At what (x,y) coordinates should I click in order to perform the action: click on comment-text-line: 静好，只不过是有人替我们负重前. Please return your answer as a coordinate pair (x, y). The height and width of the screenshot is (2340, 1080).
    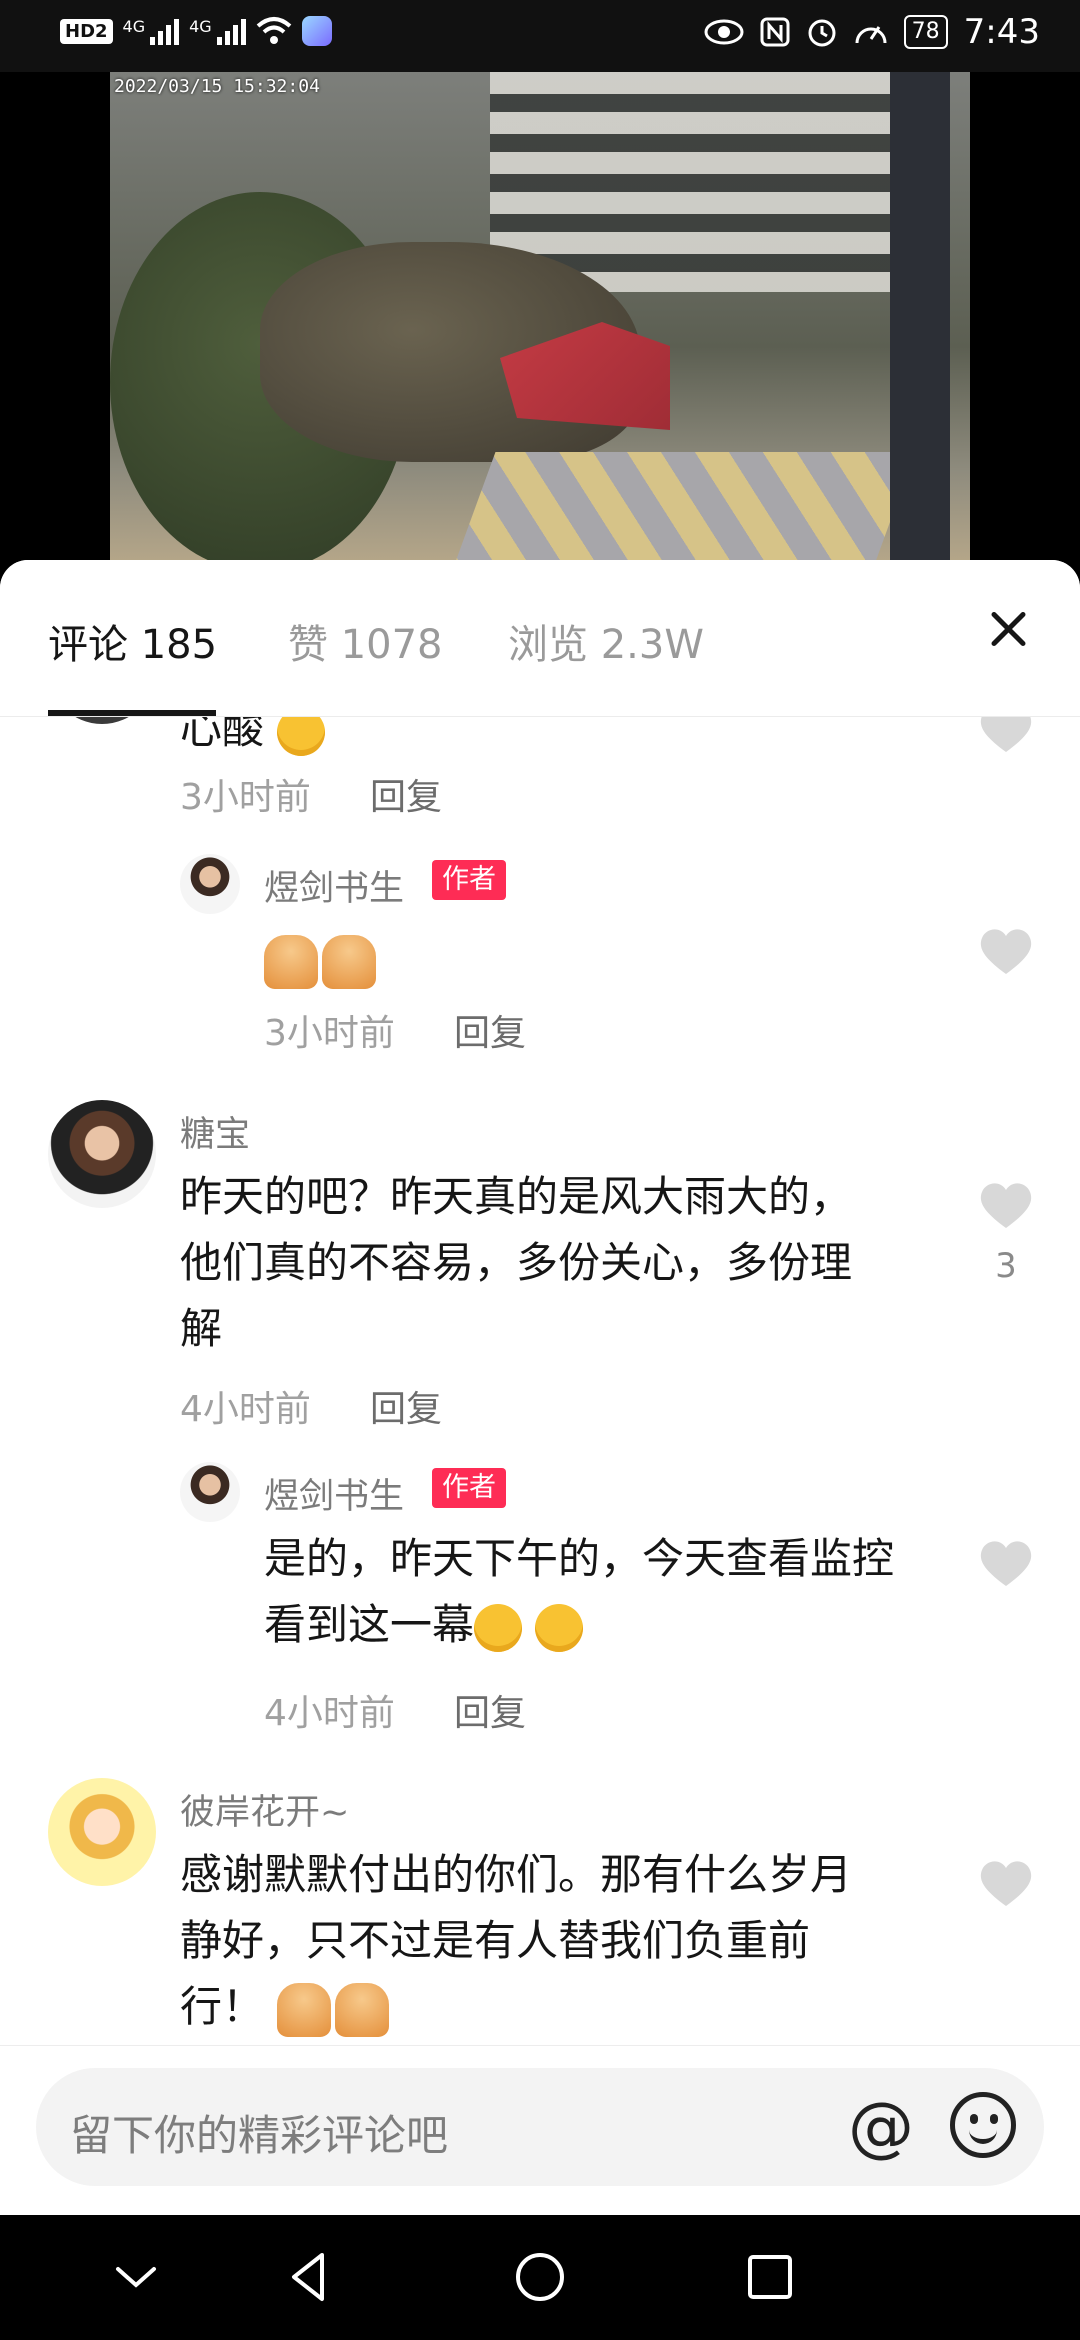
    Looking at the image, I should click on (495, 1940).